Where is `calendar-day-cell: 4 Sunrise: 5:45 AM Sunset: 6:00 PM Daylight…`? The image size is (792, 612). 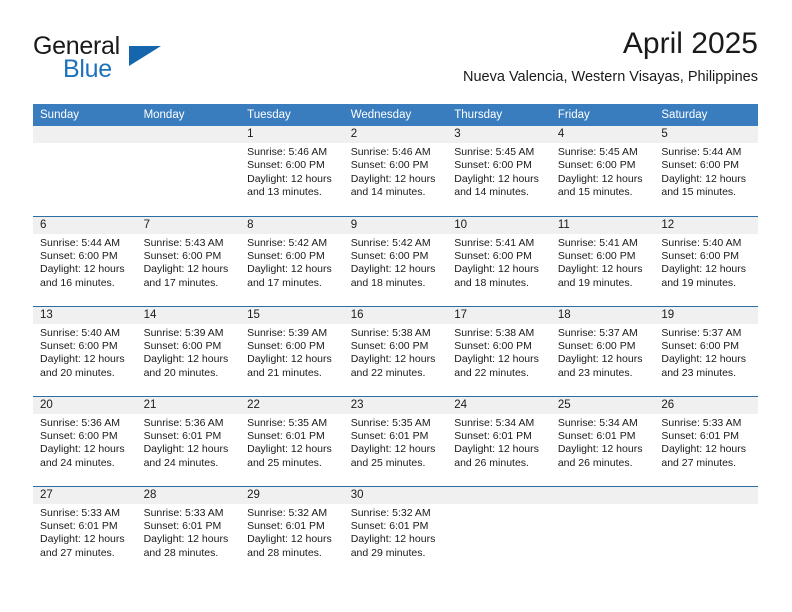
calendar-day-cell: 4 Sunrise: 5:45 AM Sunset: 6:00 PM Daylight… is located at coordinates (602, 171).